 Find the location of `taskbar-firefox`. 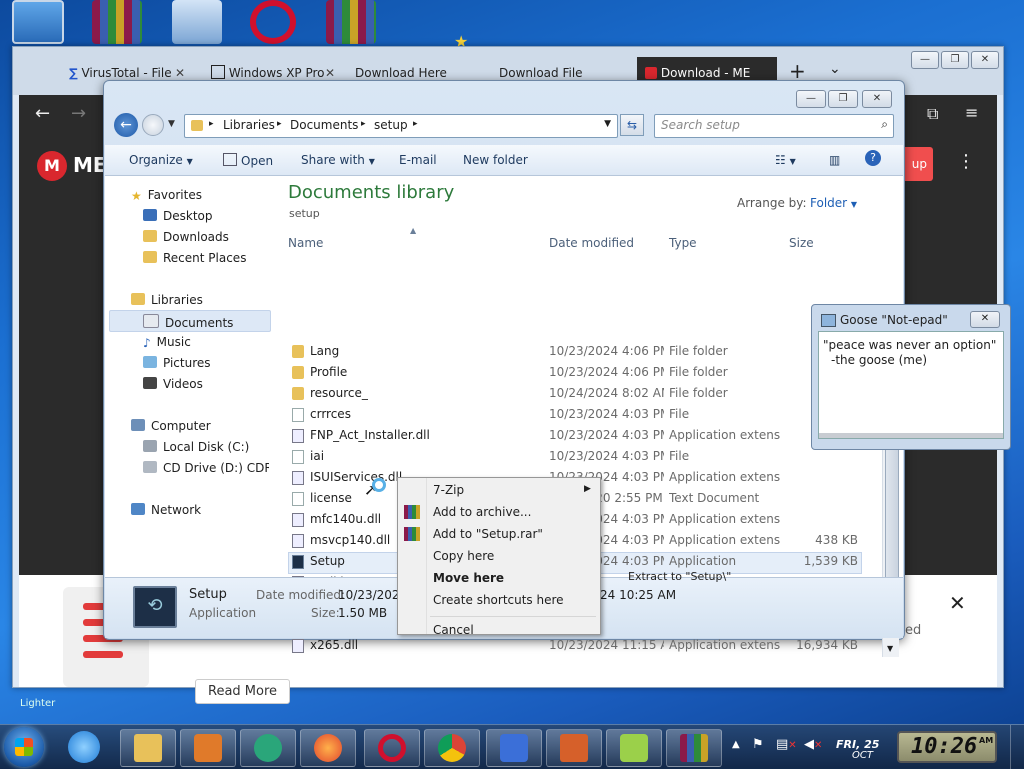

taskbar-firefox is located at coordinates (328, 748).